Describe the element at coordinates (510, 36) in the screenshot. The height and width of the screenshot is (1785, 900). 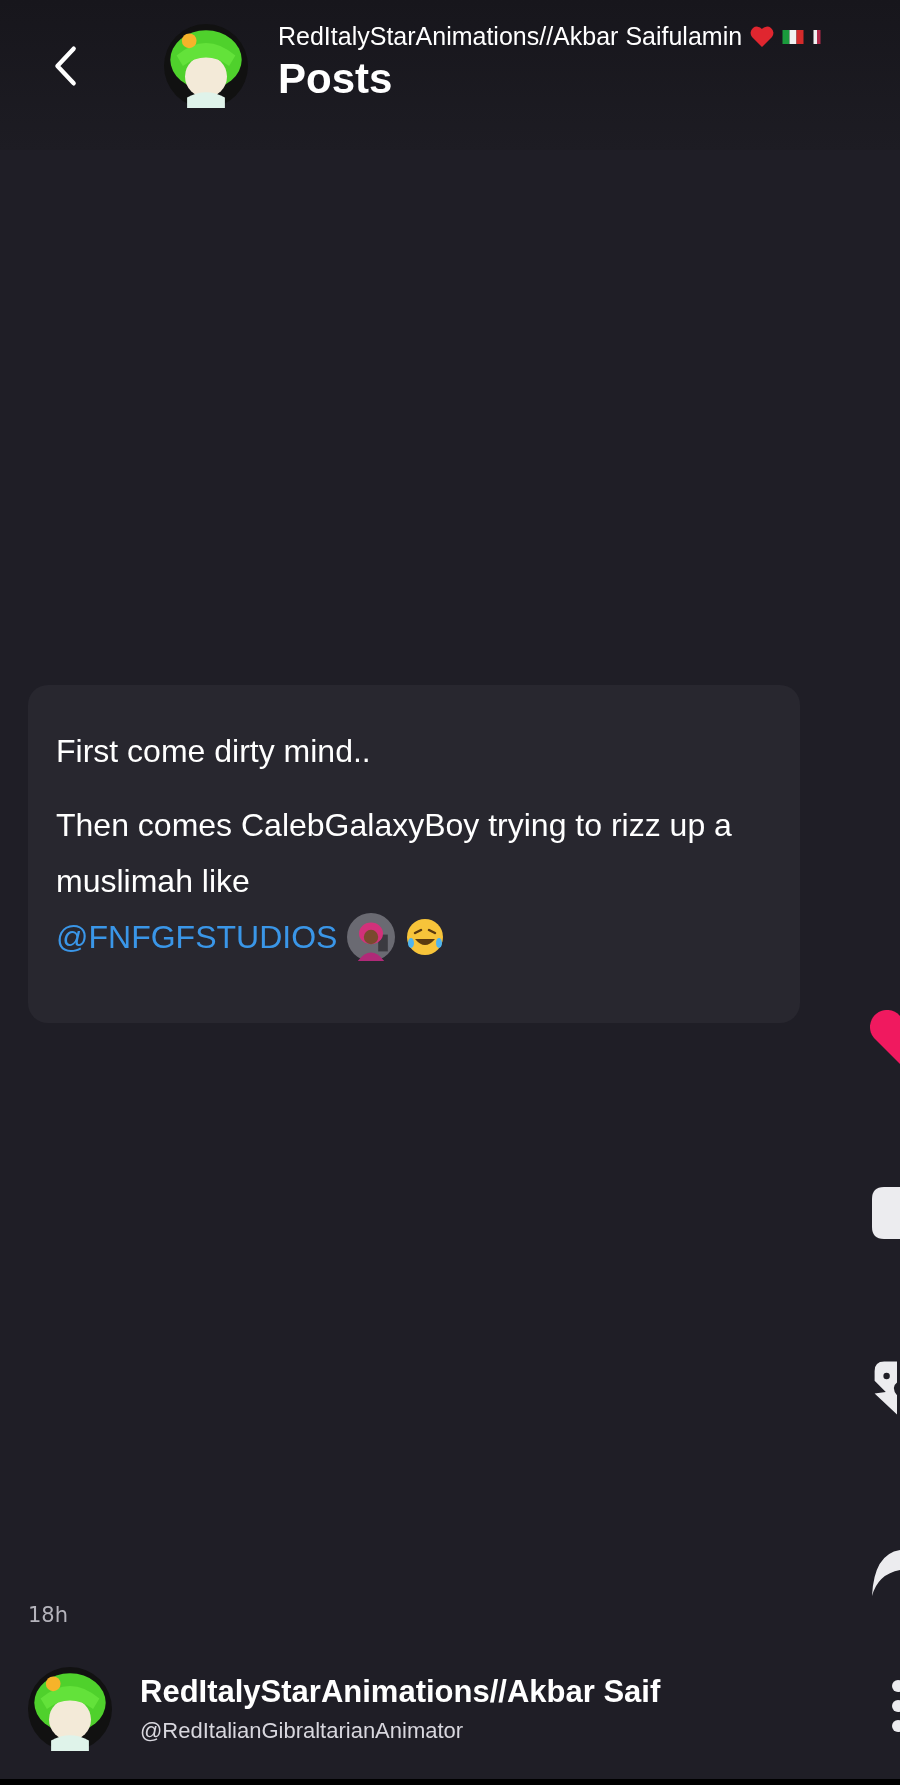
I see `author-name: RedItalyStarAnimations//Akbar Saifulamin` at that location.